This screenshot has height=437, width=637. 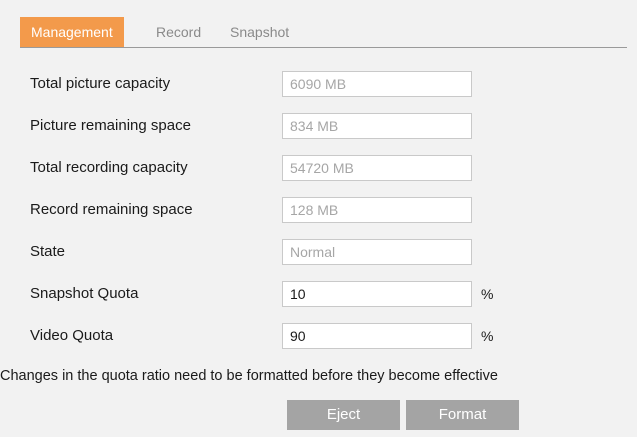 I want to click on eject-button: Eject, so click(x=343, y=415).